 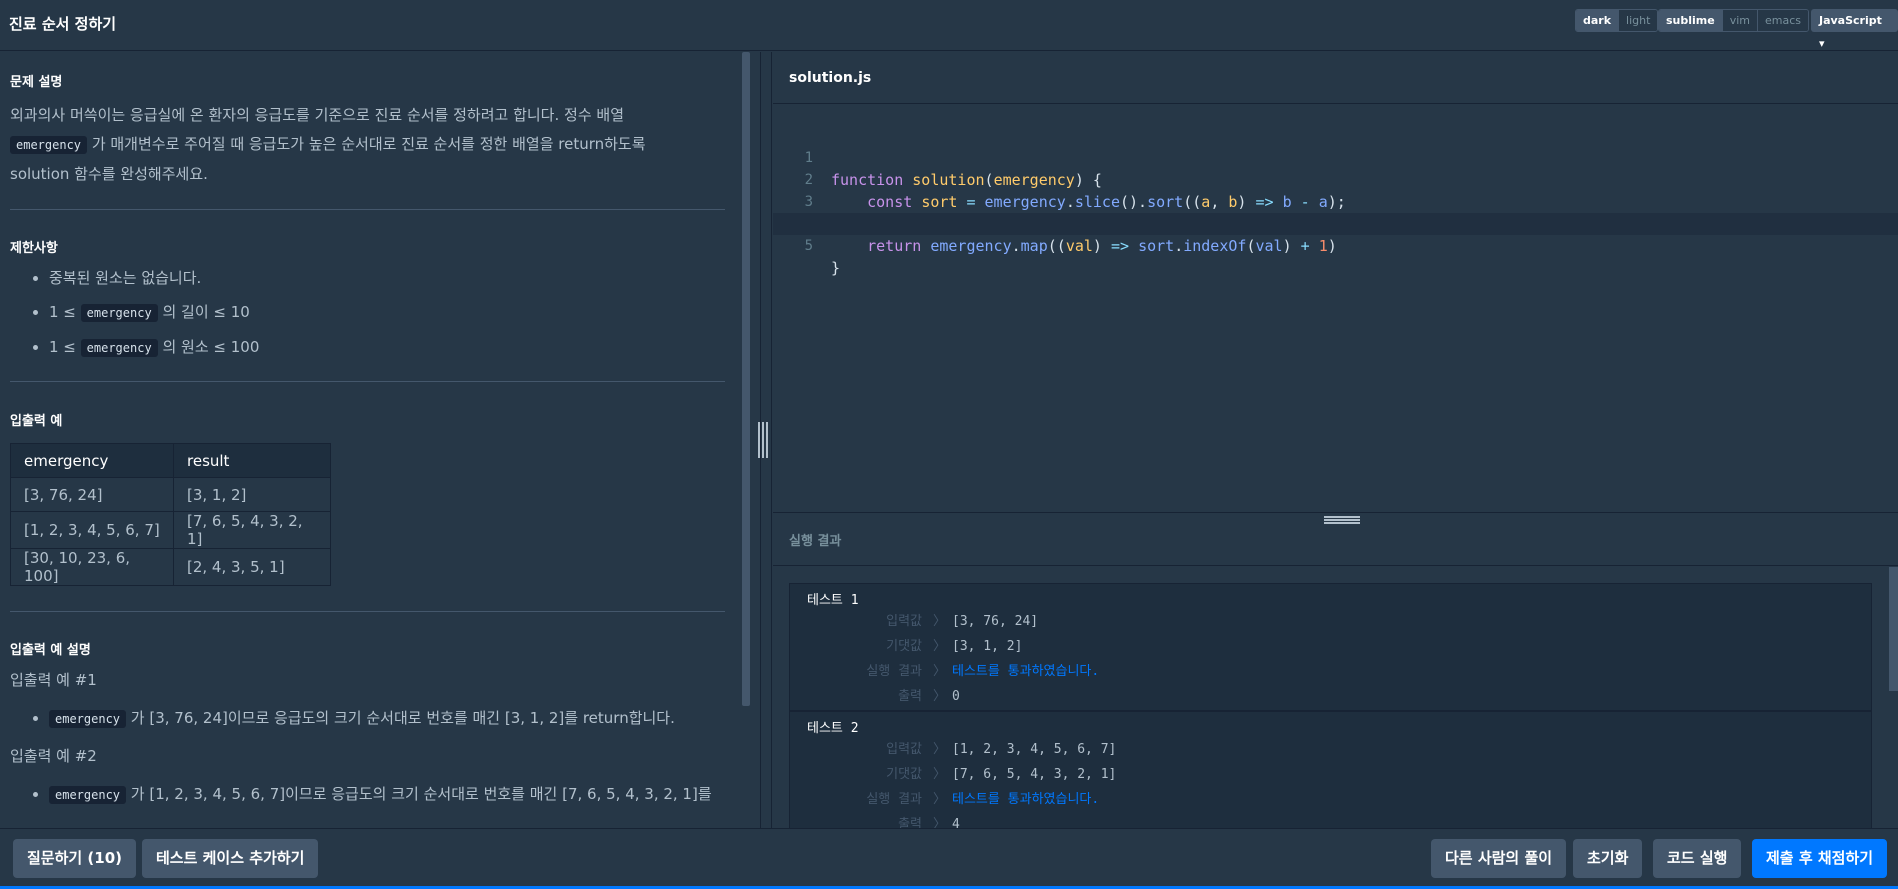 What do you see at coordinates (1597, 20) in the screenshot?
I see `theme-dark-option: dark` at bounding box center [1597, 20].